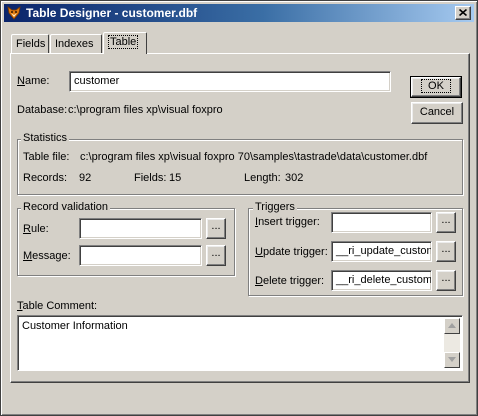  I want to click on close-button, so click(463, 13).